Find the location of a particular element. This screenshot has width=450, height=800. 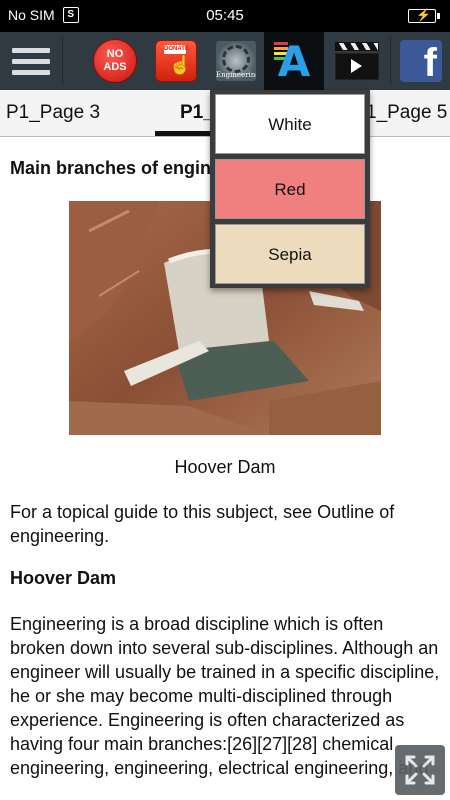

facebook-icon: f is located at coordinates (421, 61).